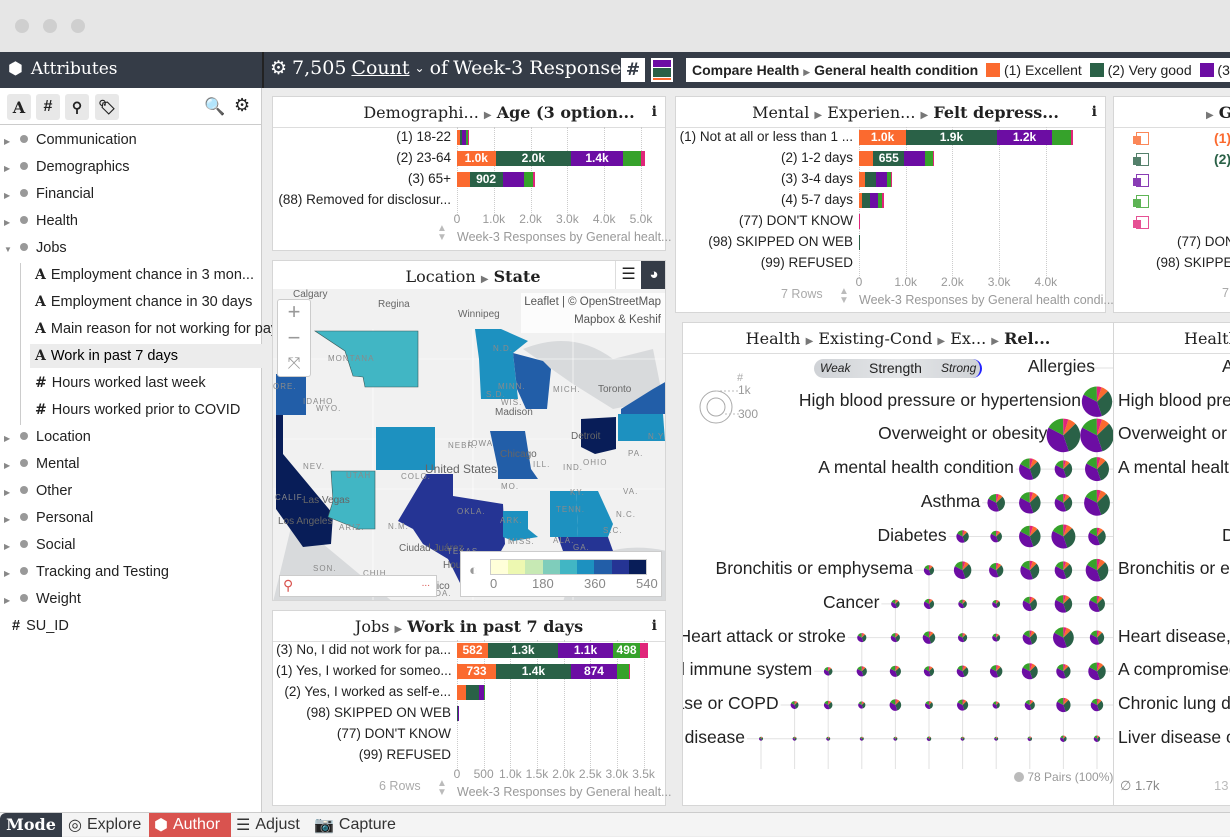  Describe the element at coordinates (765, 200) in the screenshot. I see `row-label: (4) 5-7 days` at that location.